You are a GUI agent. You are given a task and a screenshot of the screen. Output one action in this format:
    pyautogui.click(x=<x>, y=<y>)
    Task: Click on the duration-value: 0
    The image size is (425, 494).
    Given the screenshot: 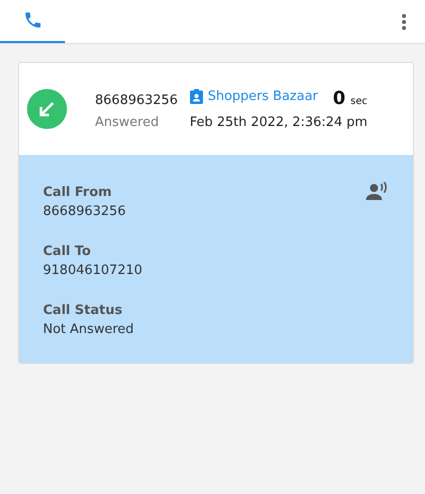 What is the action you would take?
    pyautogui.click(x=339, y=98)
    